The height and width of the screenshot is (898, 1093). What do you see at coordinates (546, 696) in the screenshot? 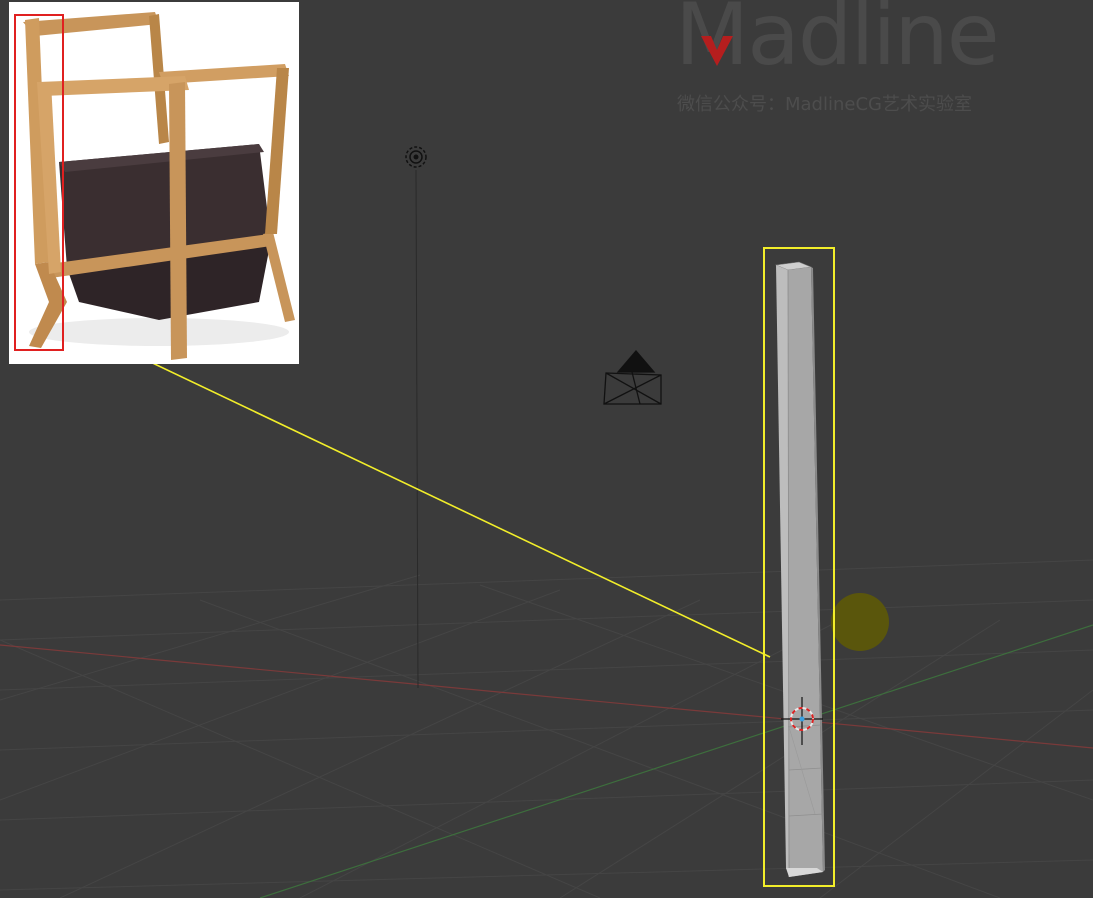
I see `x-axis-line` at bounding box center [546, 696].